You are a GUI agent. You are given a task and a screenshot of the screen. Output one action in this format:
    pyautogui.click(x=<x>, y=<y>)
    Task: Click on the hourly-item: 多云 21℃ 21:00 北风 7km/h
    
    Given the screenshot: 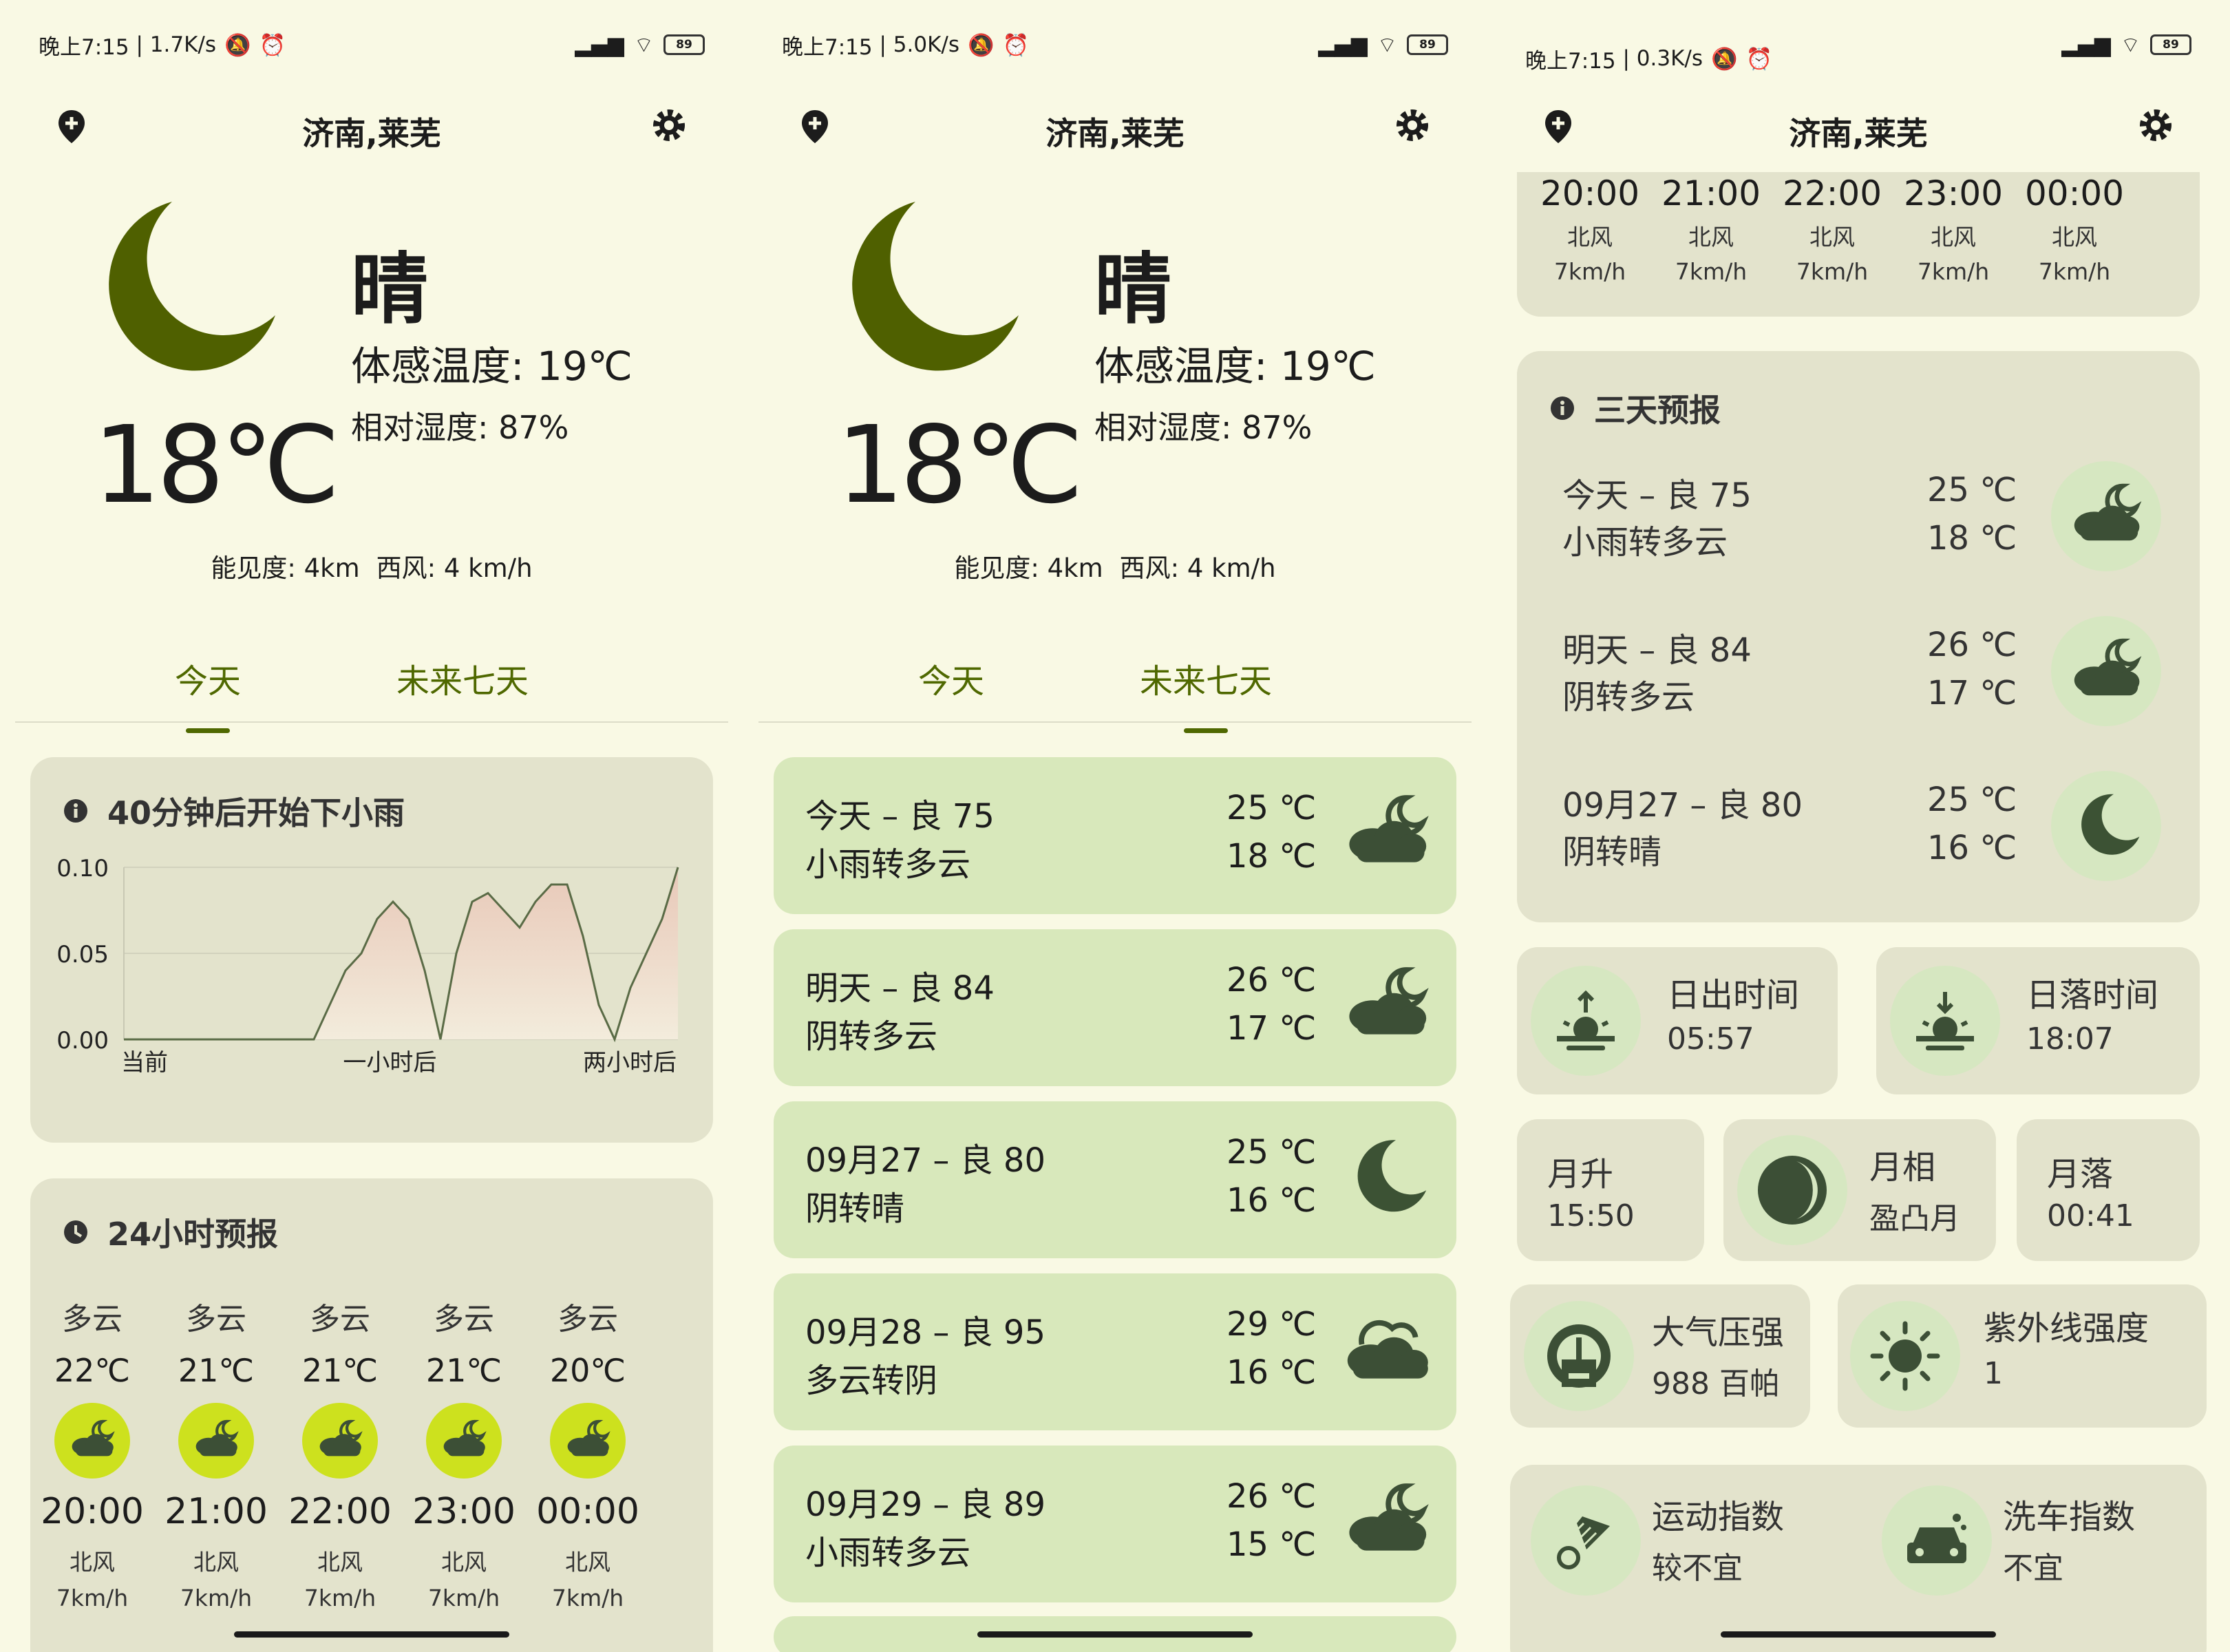 What is the action you would take?
    pyautogui.click(x=216, y=1455)
    